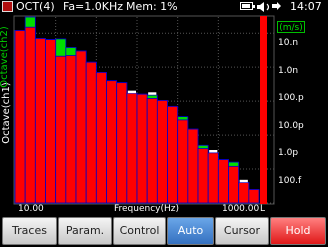 The height and width of the screenshot is (247, 328). I want to click on cursor-bar, so click(263, 110).